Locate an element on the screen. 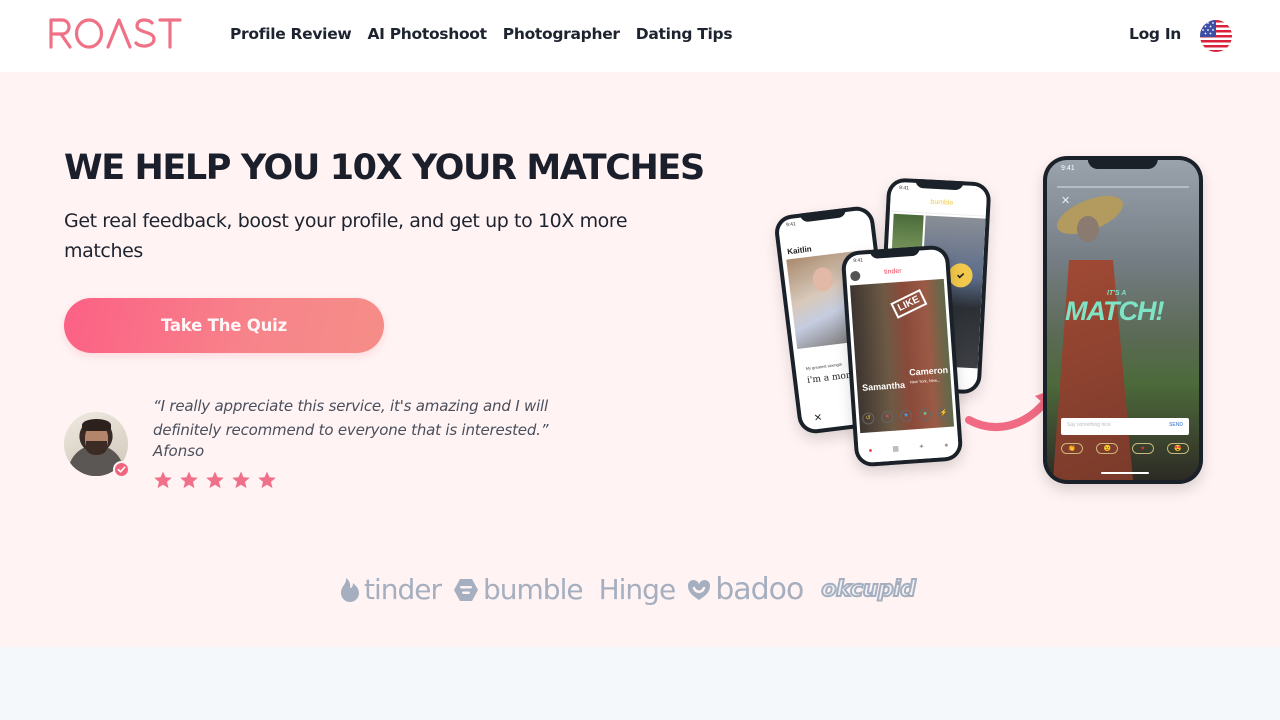  hero-title: WE HELP YOU 10X YOUR MATCHES is located at coordinates (384, 168).